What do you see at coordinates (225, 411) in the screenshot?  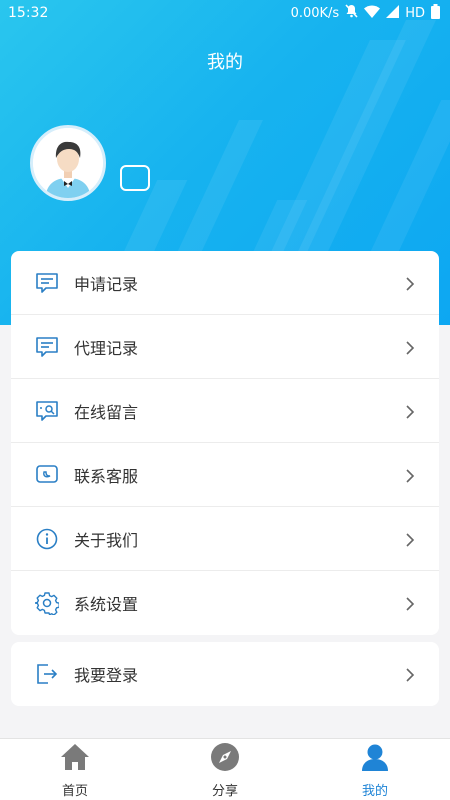 I see `menu-item-online-message: 在线留言` at bounding box center [225, 411].